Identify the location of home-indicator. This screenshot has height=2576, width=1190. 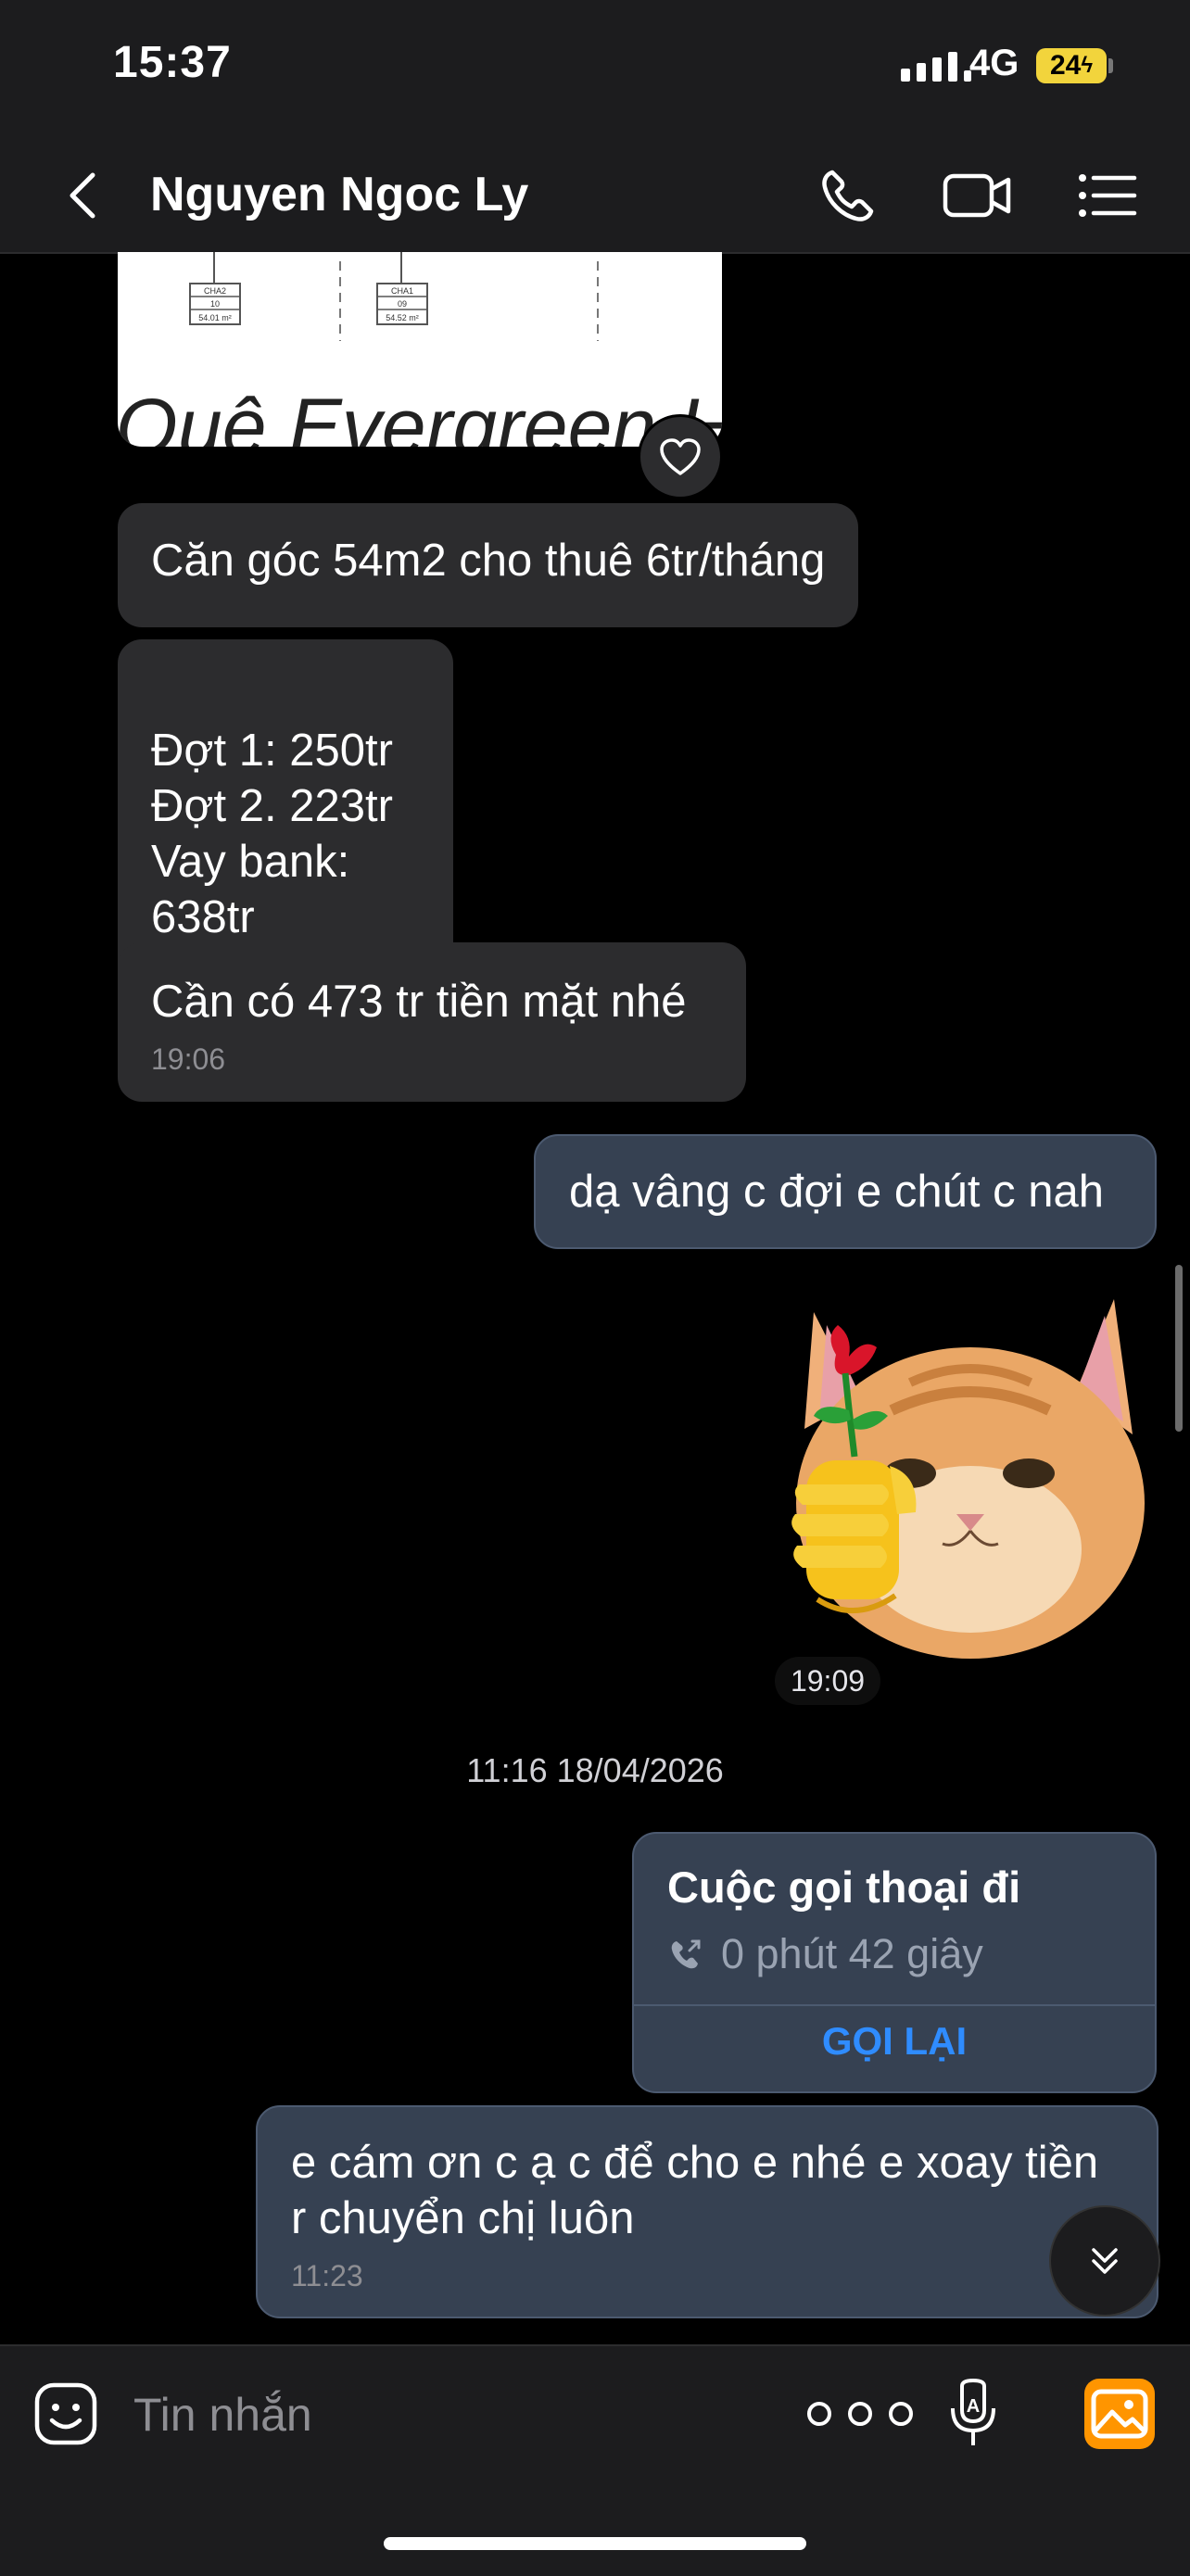
(595, 2543).